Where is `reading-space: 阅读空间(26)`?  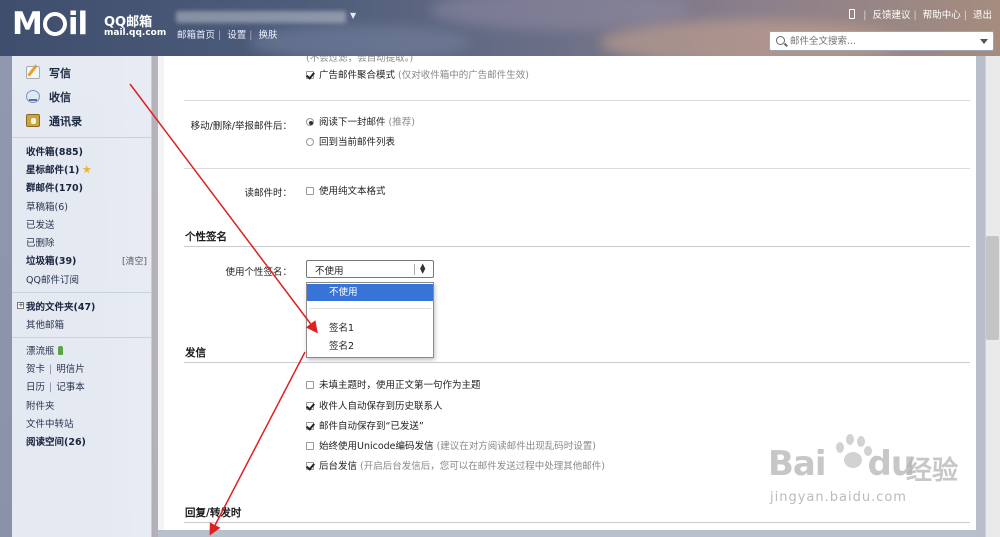
reading-space: 阅读空间(26) is located at coordinates (56, 441).